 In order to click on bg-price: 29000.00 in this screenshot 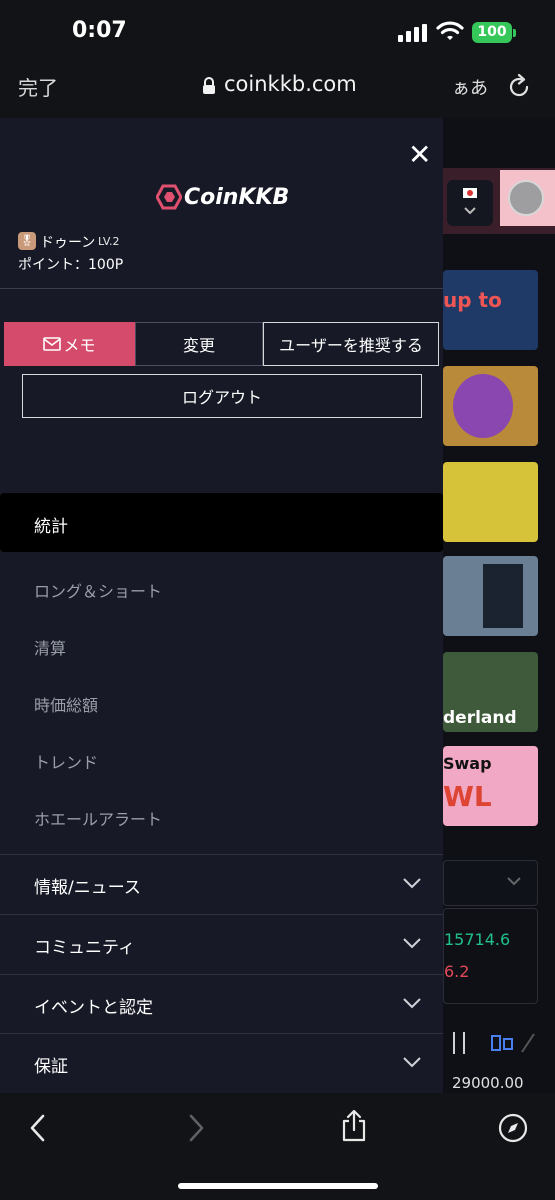, I will do `click(488, 1083)`.